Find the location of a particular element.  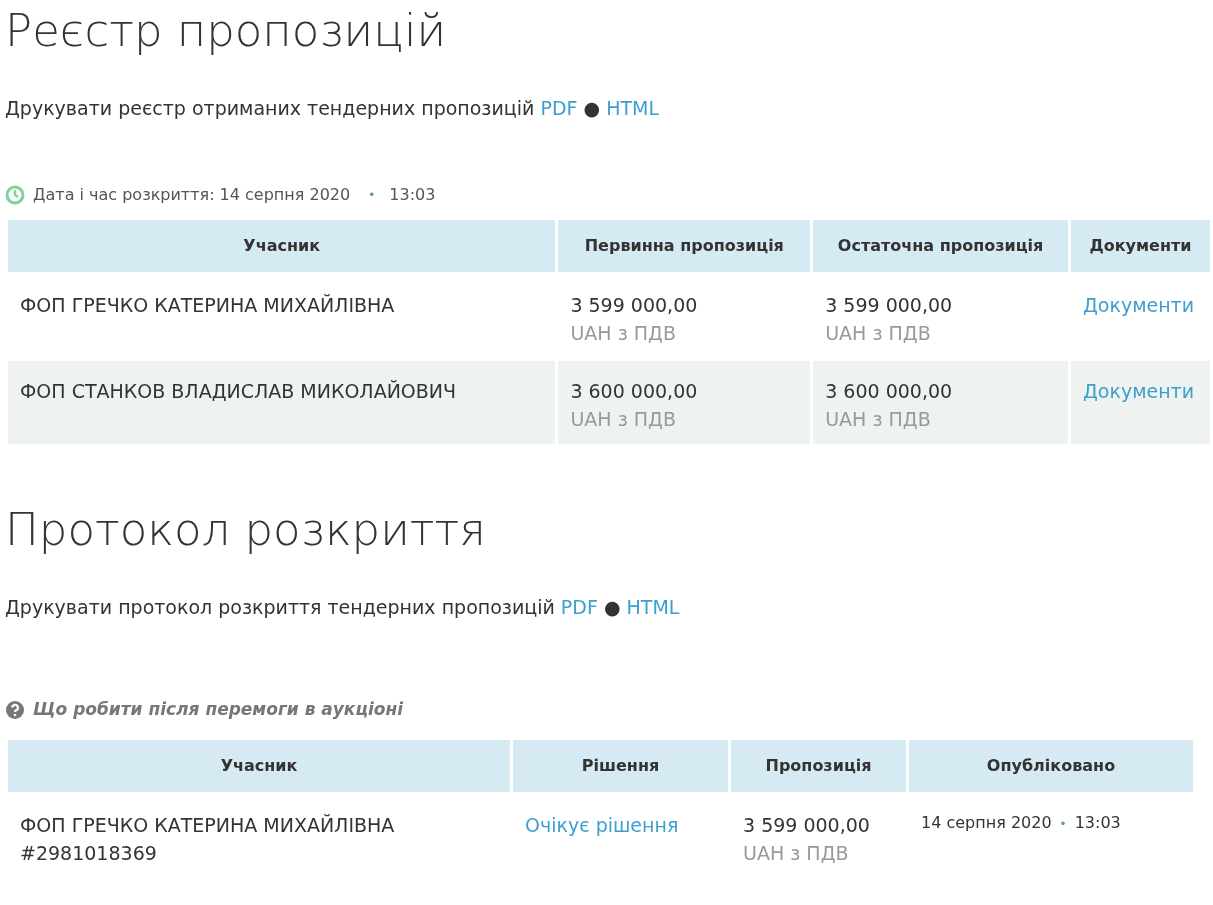

column-header: Первинна пропозиція is located at coordinates (684, 245).